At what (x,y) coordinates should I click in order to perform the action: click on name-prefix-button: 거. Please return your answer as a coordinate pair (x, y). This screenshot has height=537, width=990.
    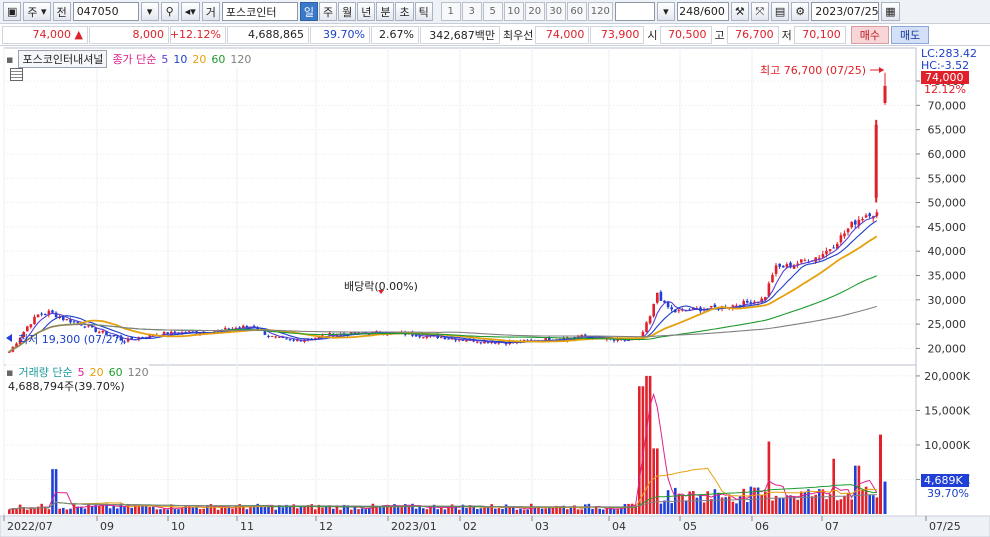
    Looking at the image, I should click on (210, 11).